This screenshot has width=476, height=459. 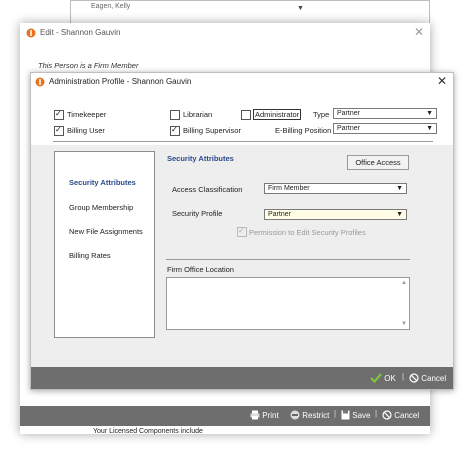 What do you see at coordinates (303, 130) in the screenshot?
I see `ebilling-position-label: E-Billing Position` at bounding box center [303, 130].